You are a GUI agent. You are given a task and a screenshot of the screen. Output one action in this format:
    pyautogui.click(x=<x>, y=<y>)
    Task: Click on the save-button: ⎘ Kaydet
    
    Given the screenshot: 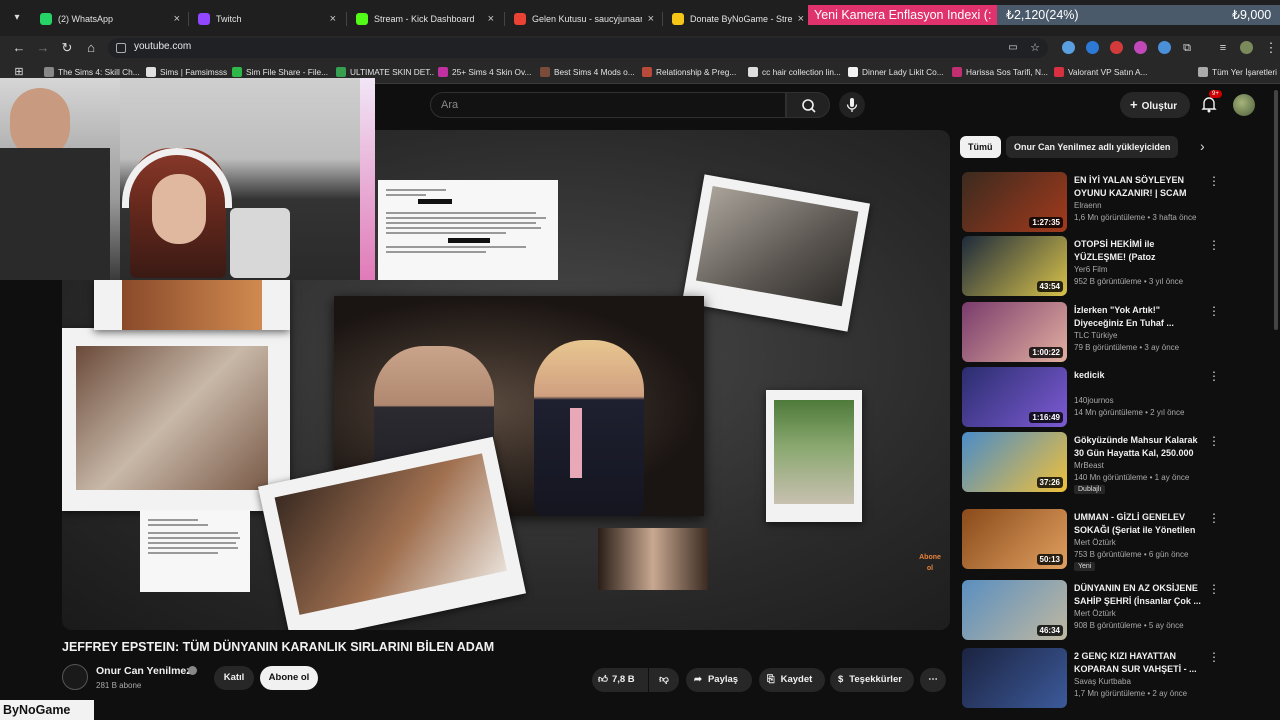 What is the action you would take?
    pyautogui.click(x=792, y=680)
    